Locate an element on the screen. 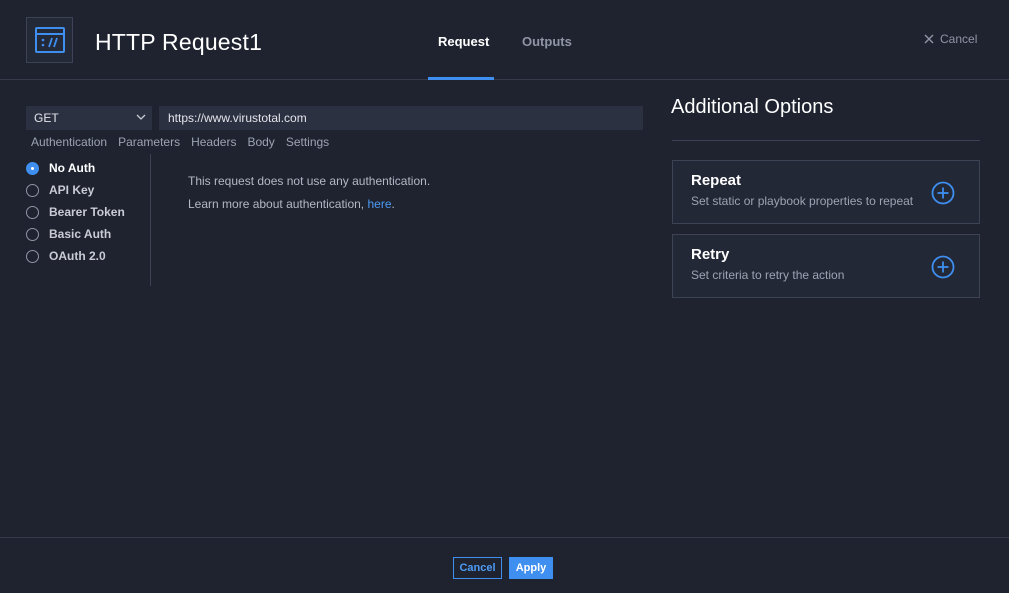  subtab-body: Body is located at coordinates (260, 142).